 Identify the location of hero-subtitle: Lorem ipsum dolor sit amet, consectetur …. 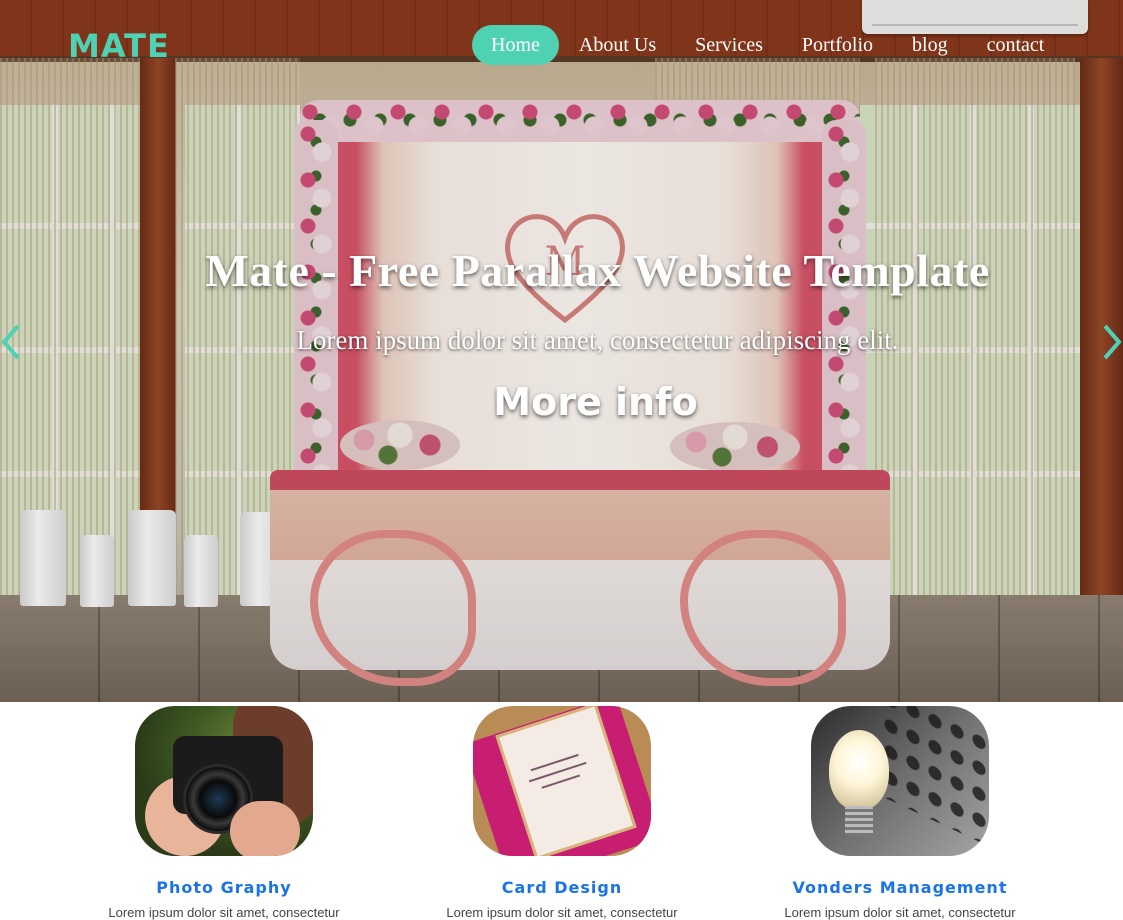
(597, 340).